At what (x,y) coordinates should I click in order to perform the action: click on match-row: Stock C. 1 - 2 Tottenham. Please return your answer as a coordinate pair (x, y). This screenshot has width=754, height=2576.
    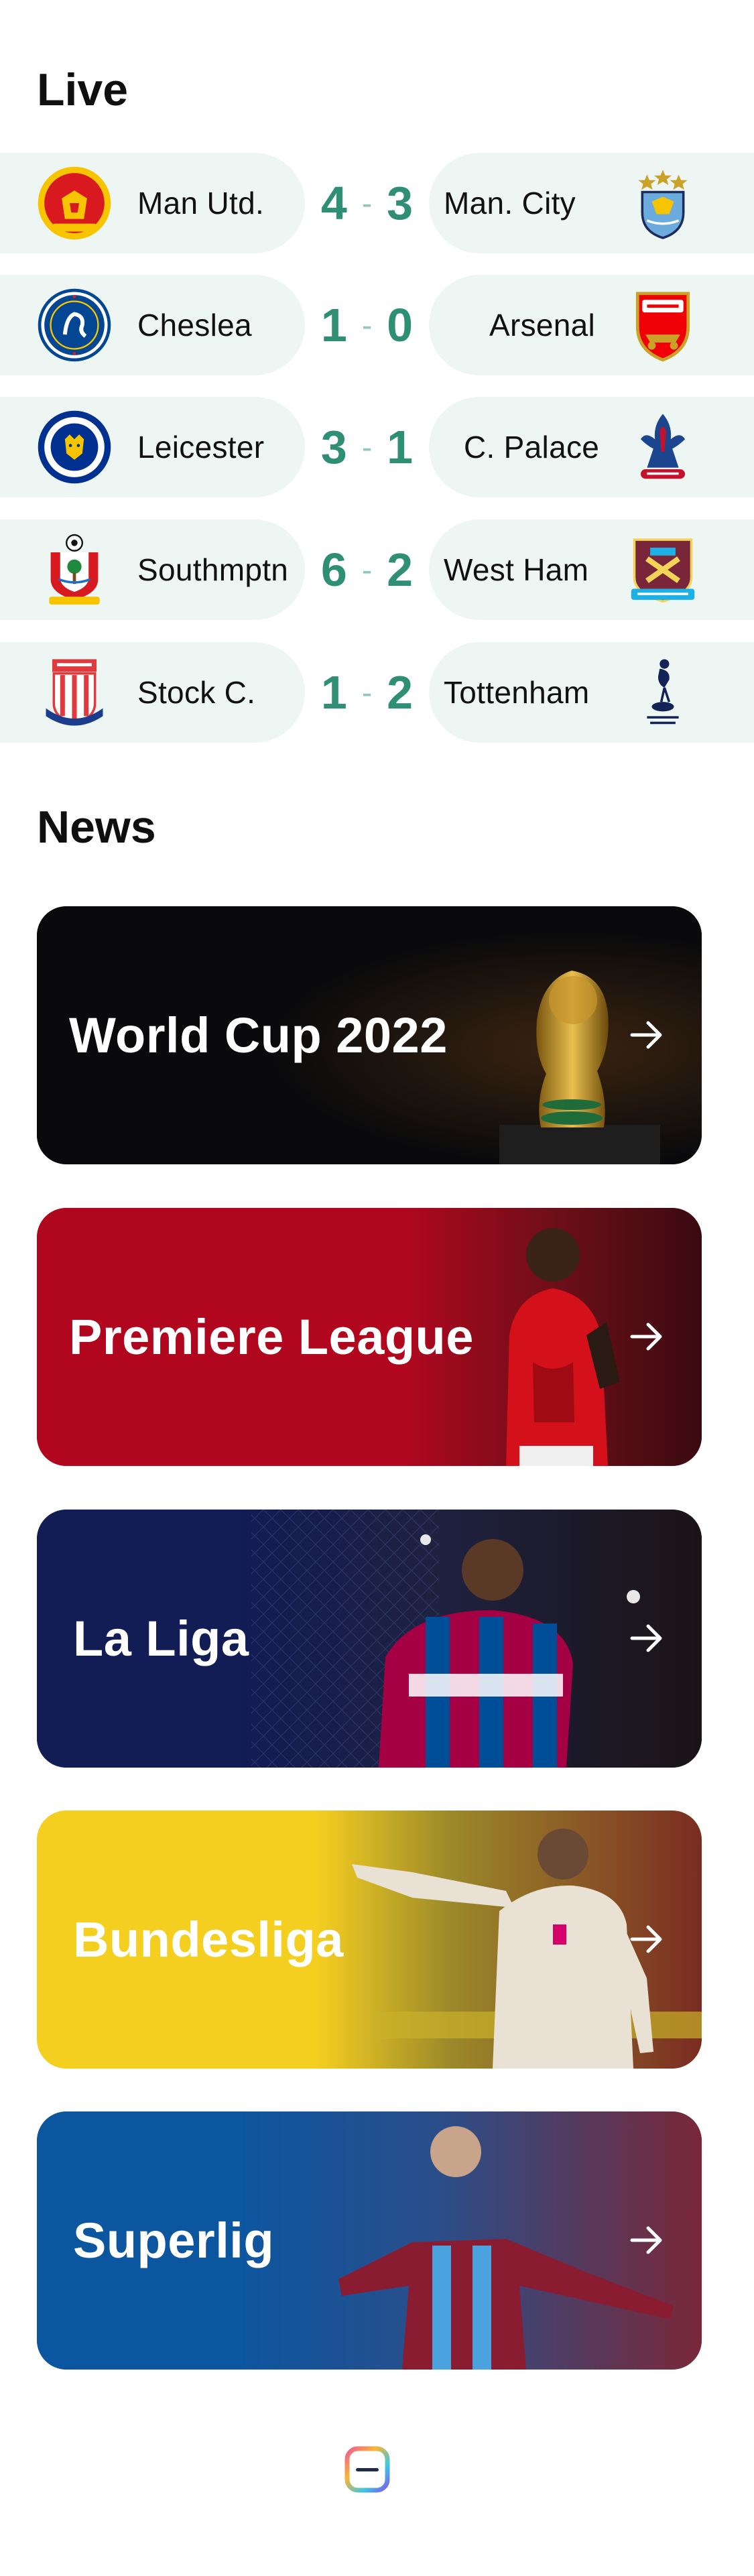
    Looking at the image, I should click on (377, 693).